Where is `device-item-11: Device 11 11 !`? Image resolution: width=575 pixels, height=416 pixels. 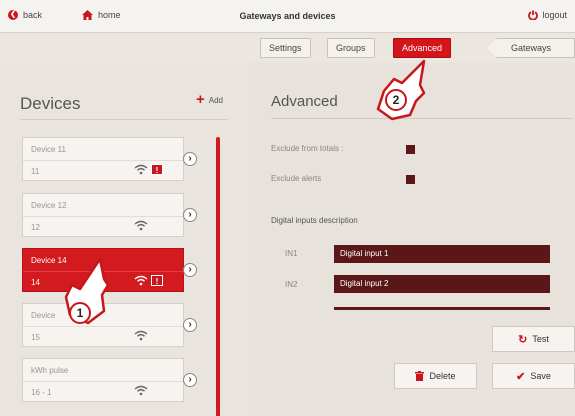 device-item-11: Device 11 11 ! is located at coordinates (103, 159).